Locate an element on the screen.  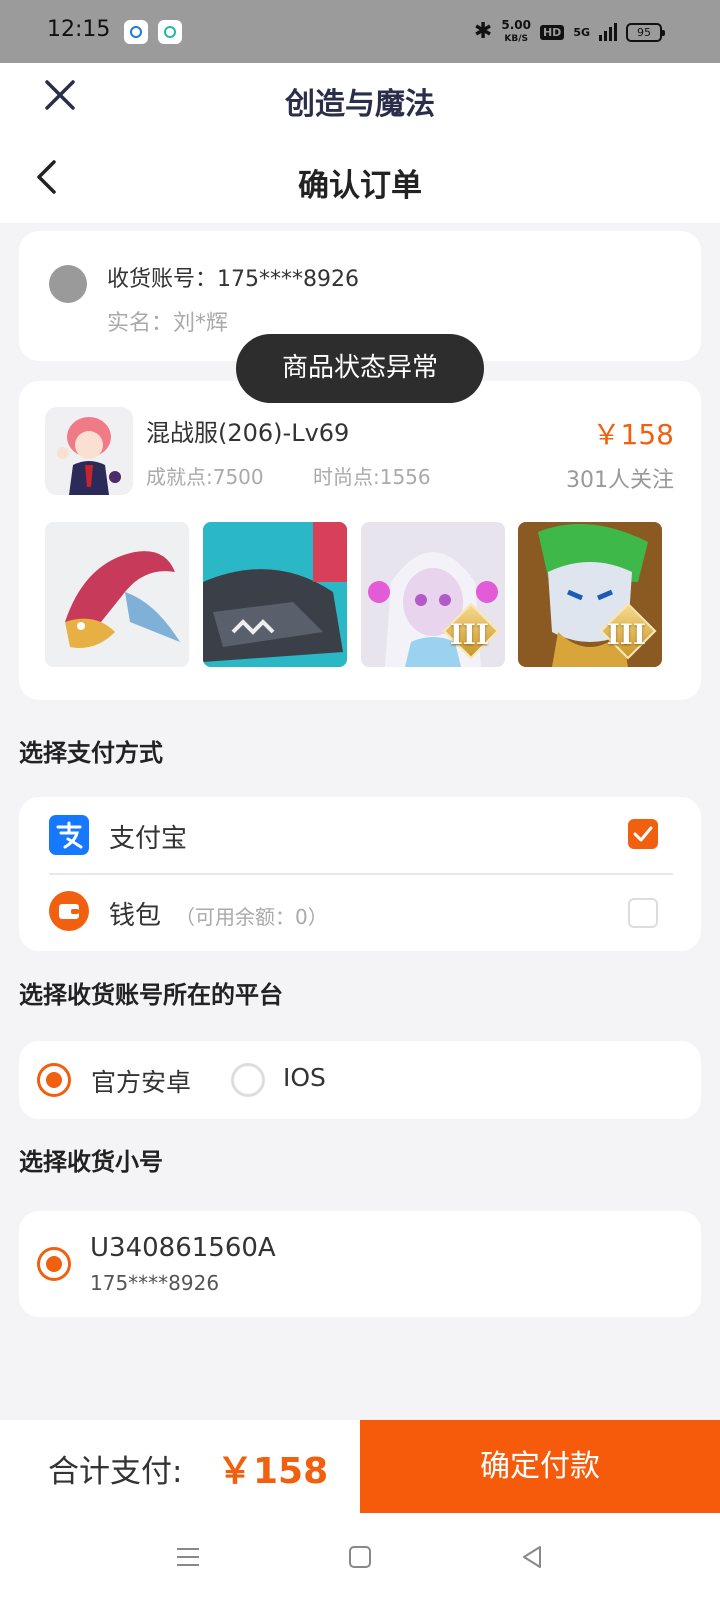
skin-image-dragon is located at coordinates (117, 594).